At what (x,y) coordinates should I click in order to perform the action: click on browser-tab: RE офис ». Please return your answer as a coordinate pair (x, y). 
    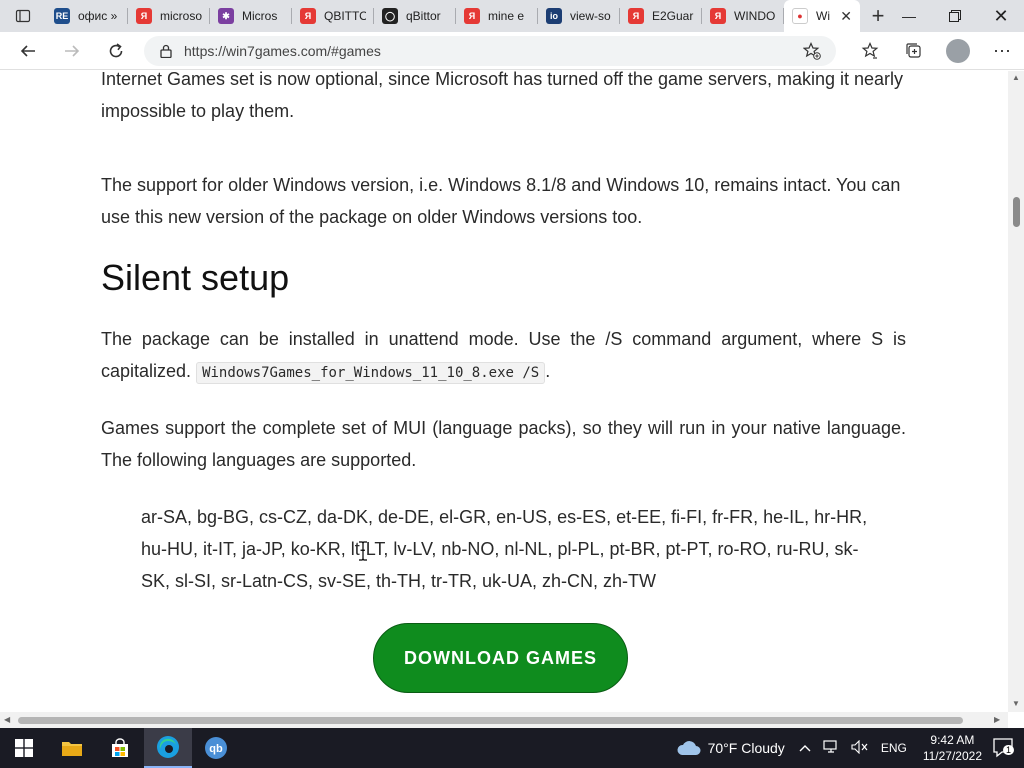
    Looking at the image, I should click on (87, 16).